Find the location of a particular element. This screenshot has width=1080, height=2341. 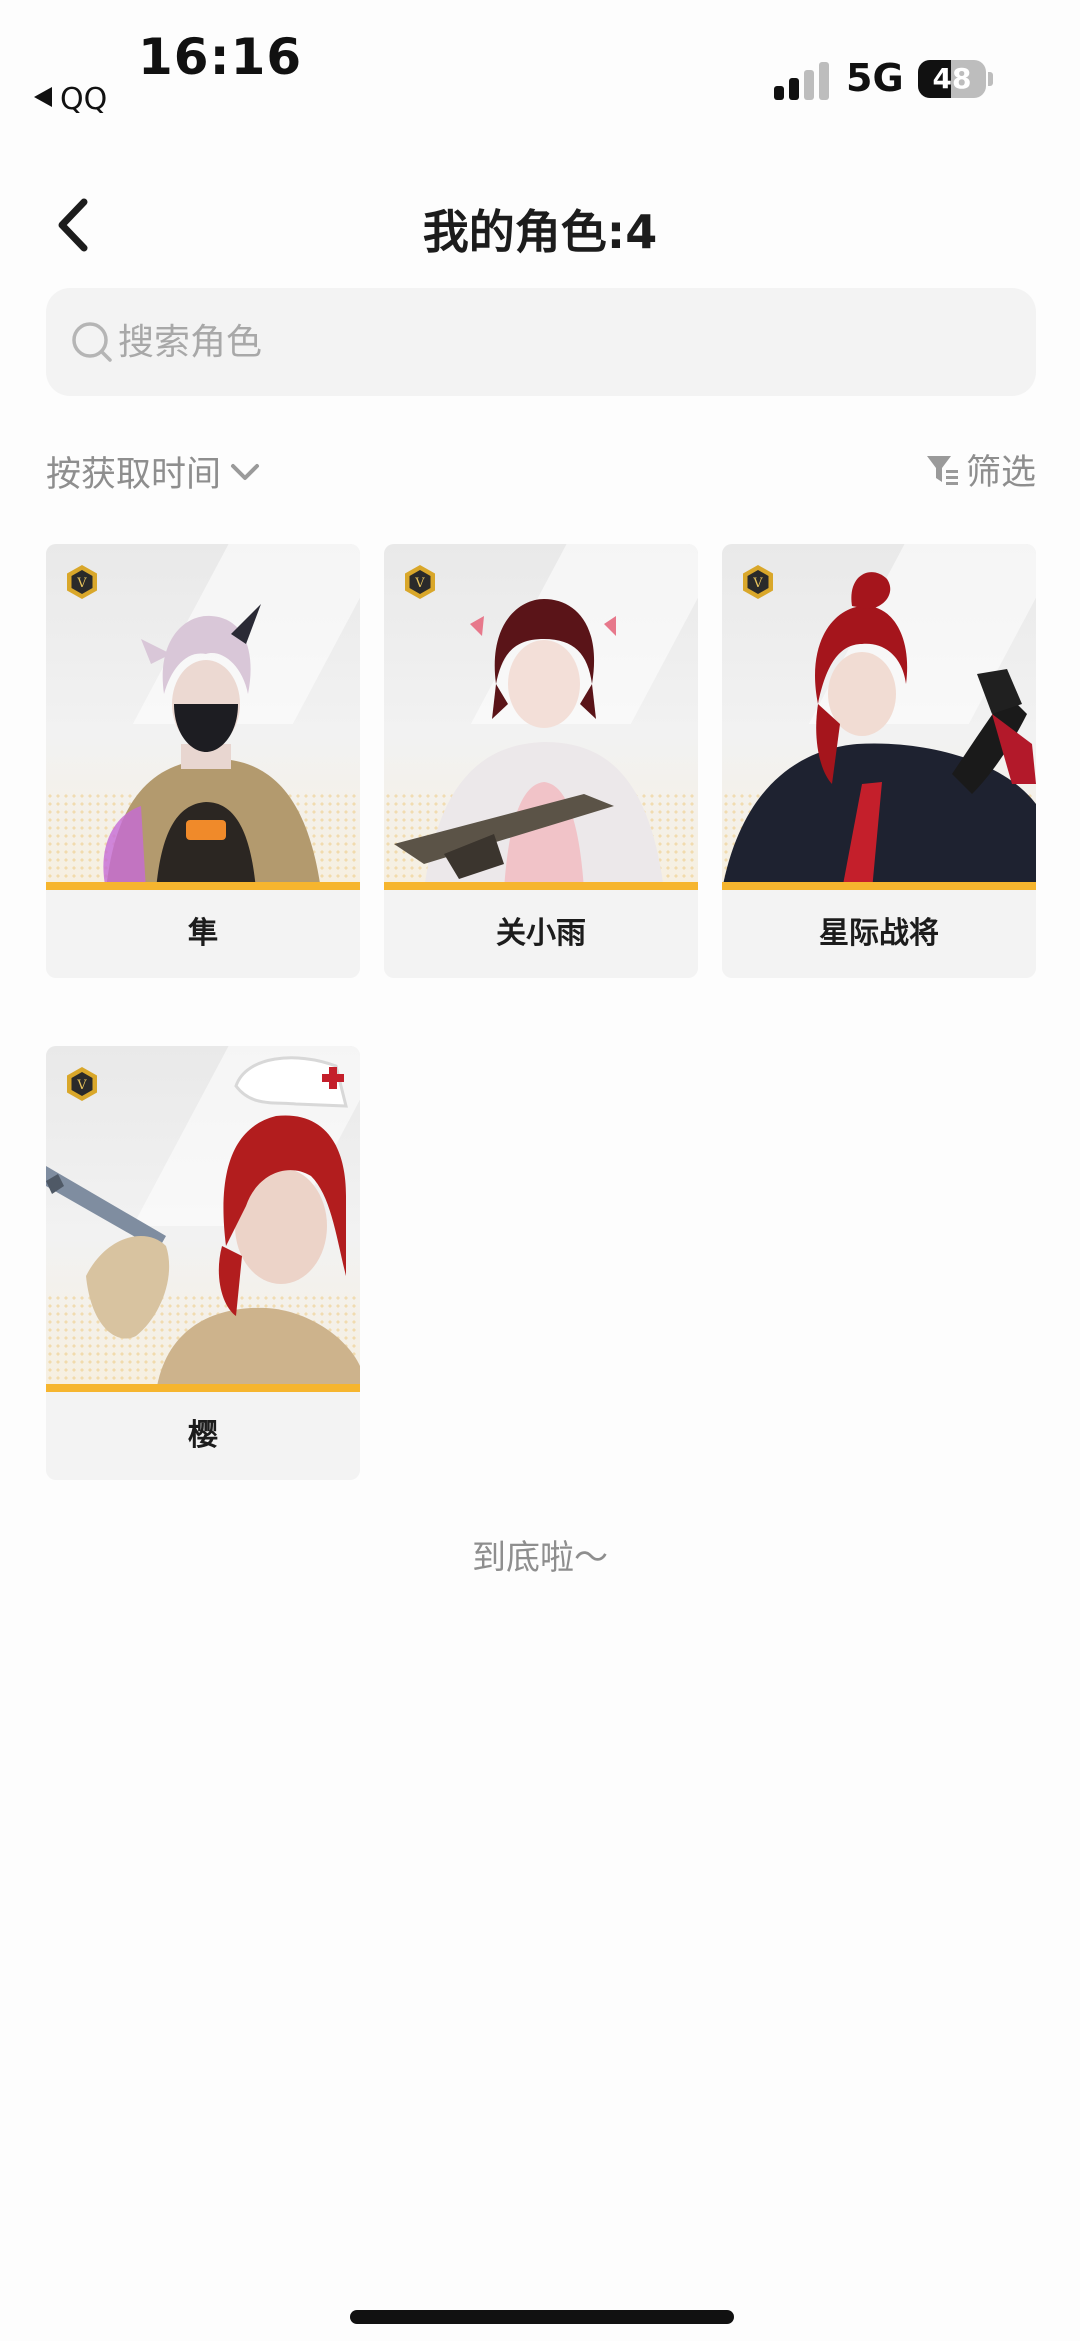

home-indicator is located at coordinates (542, 2317).